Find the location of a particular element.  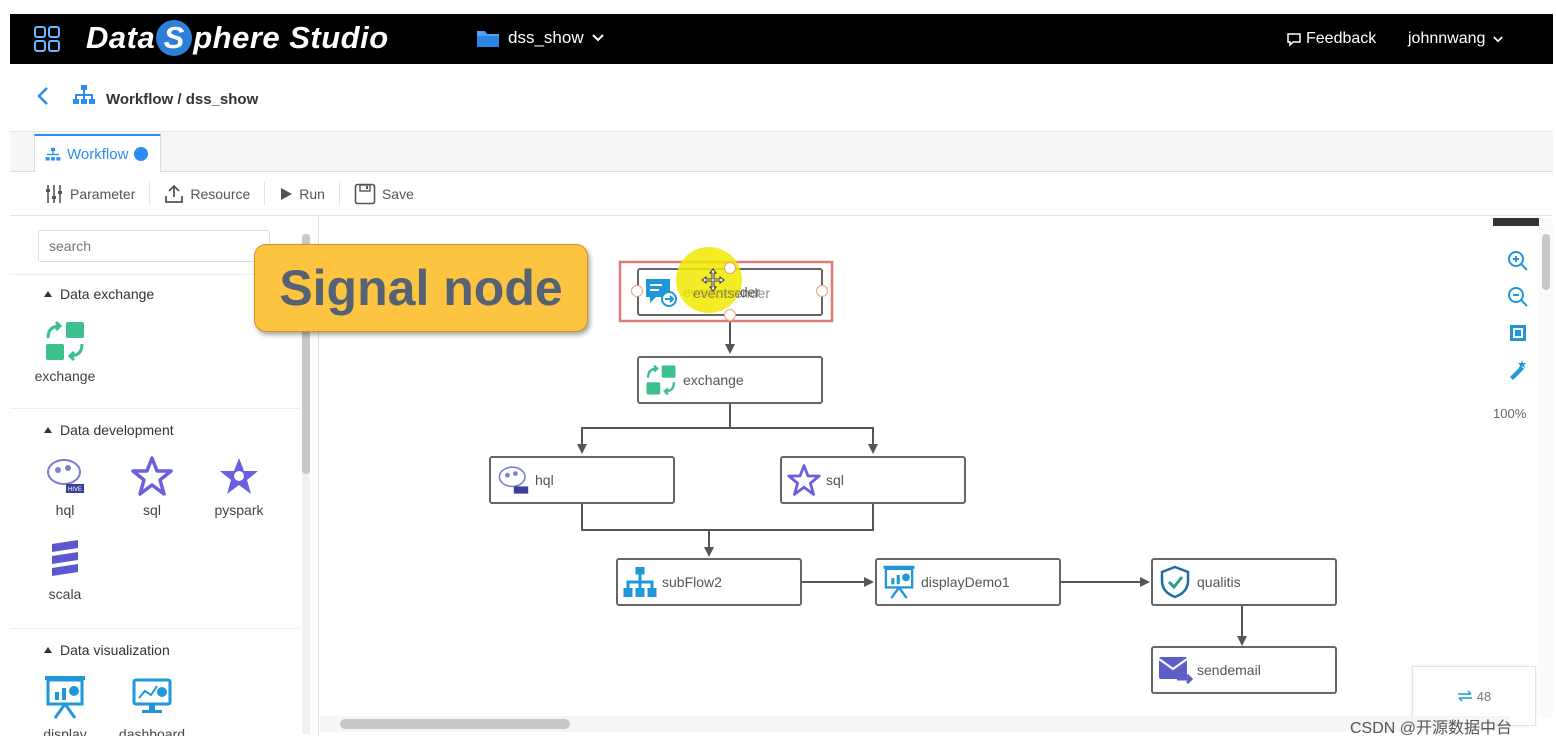

node-label: sql is located at coordinates (835, 480).